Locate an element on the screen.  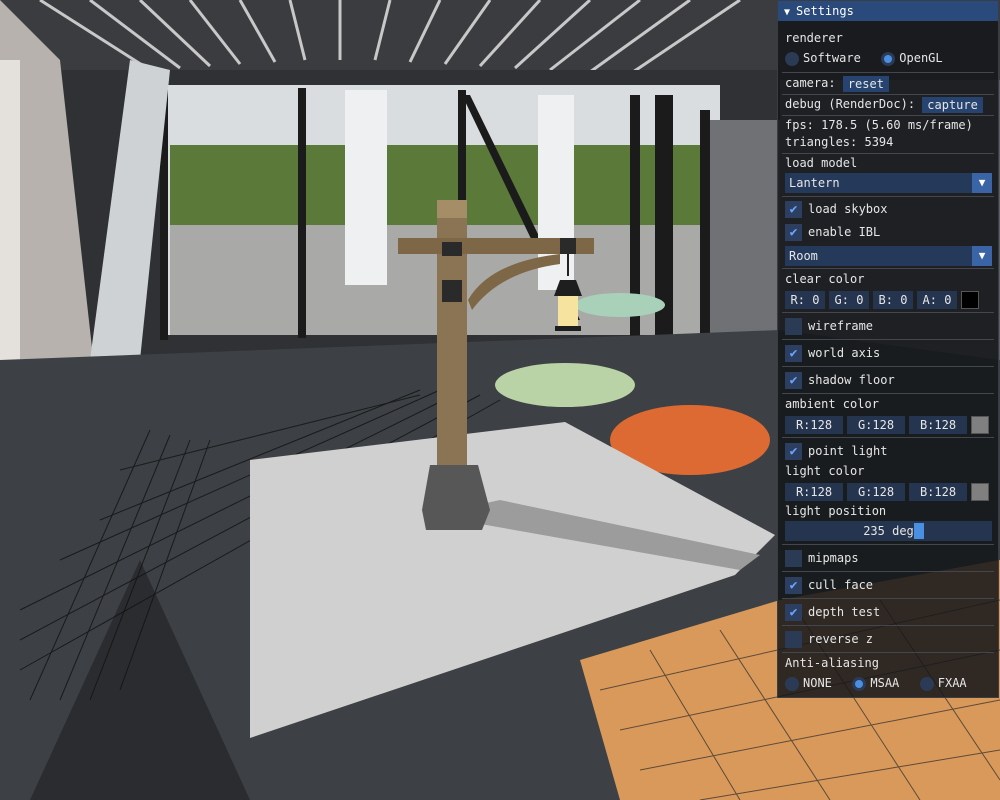
ambient-color-b: B:128 is located at coordinates (938, 424).